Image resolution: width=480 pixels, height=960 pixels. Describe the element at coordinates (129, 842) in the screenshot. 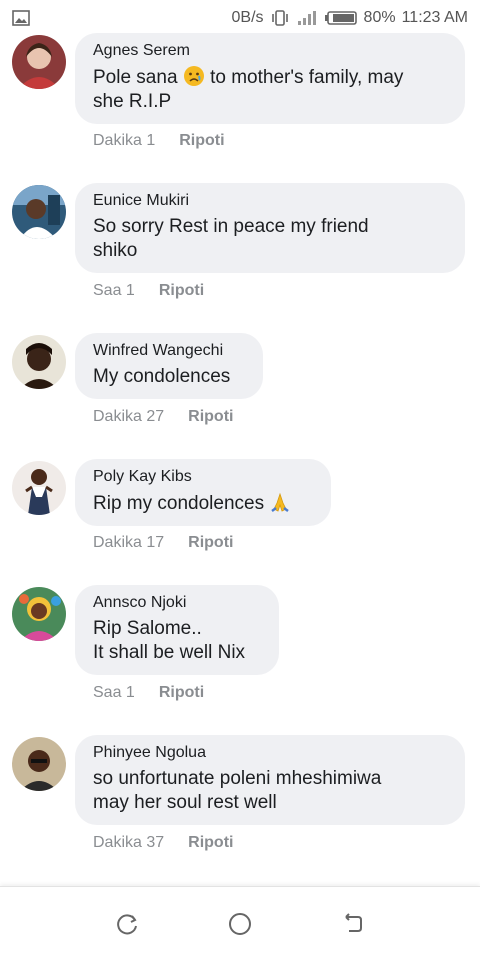

I see `comment-time: Dakika 37` at that location.